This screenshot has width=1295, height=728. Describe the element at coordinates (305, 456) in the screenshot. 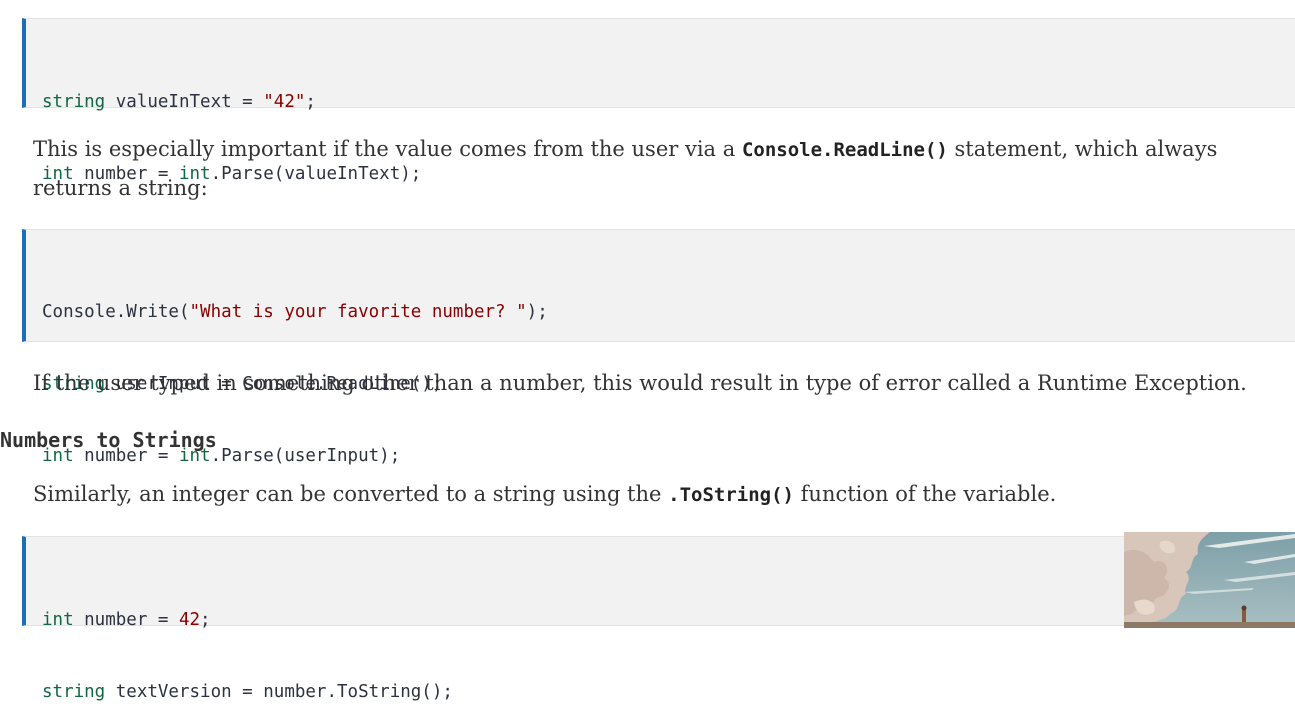

I see `code-text: .Parse(userInput);` at that location.